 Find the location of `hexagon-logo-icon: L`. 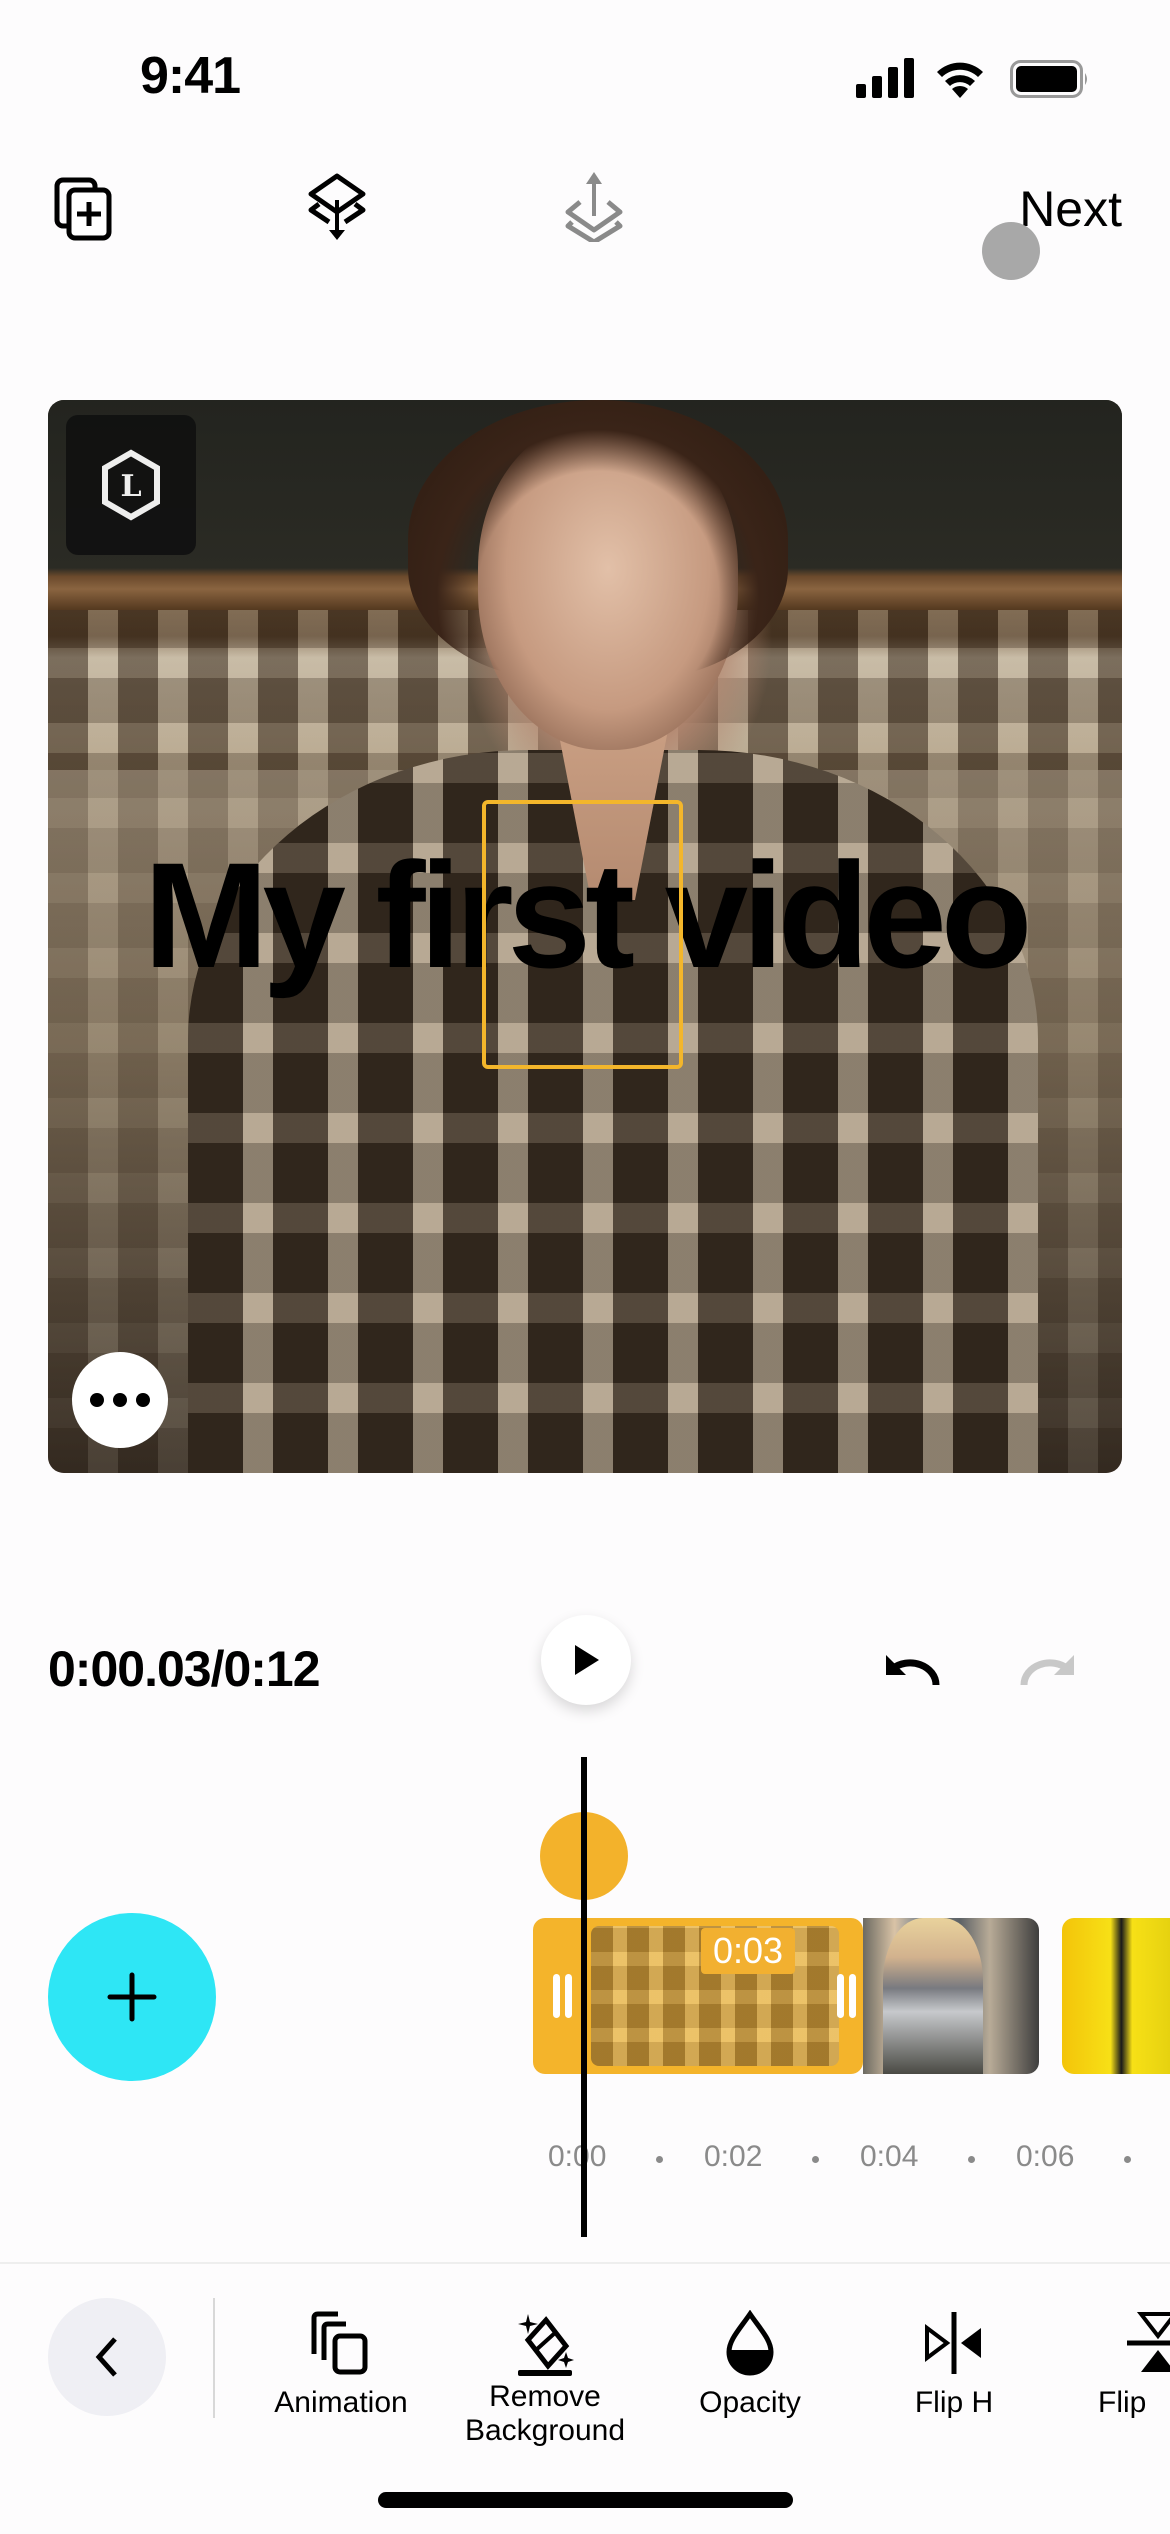

hexagon-logo-icon: L is located at coordinates (131, 485).